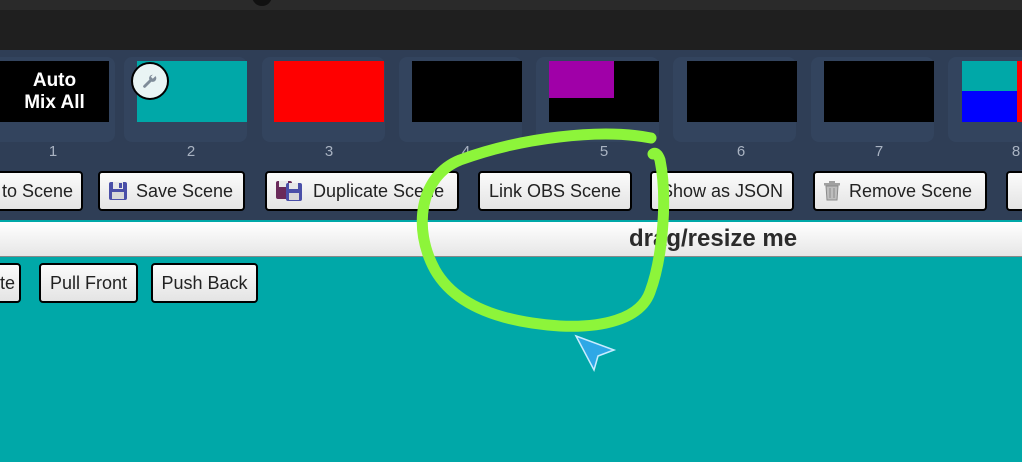  I want to click on save-scene-button: Save Scene, so click(171, 191).